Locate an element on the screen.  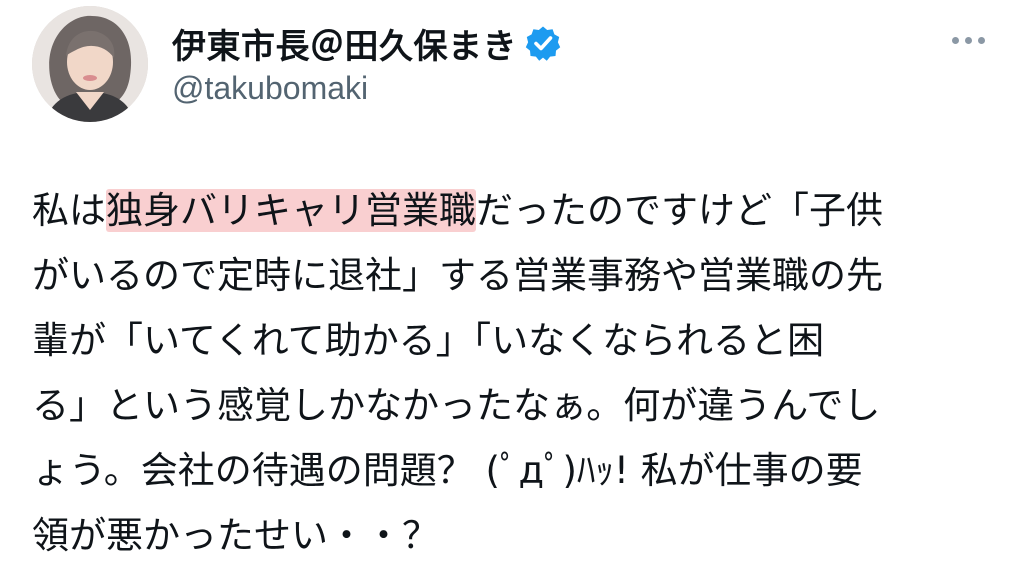
tweet-line: がいるので定時に退社」する営業事務や営業職の先 is located at coordinates (517, 275).